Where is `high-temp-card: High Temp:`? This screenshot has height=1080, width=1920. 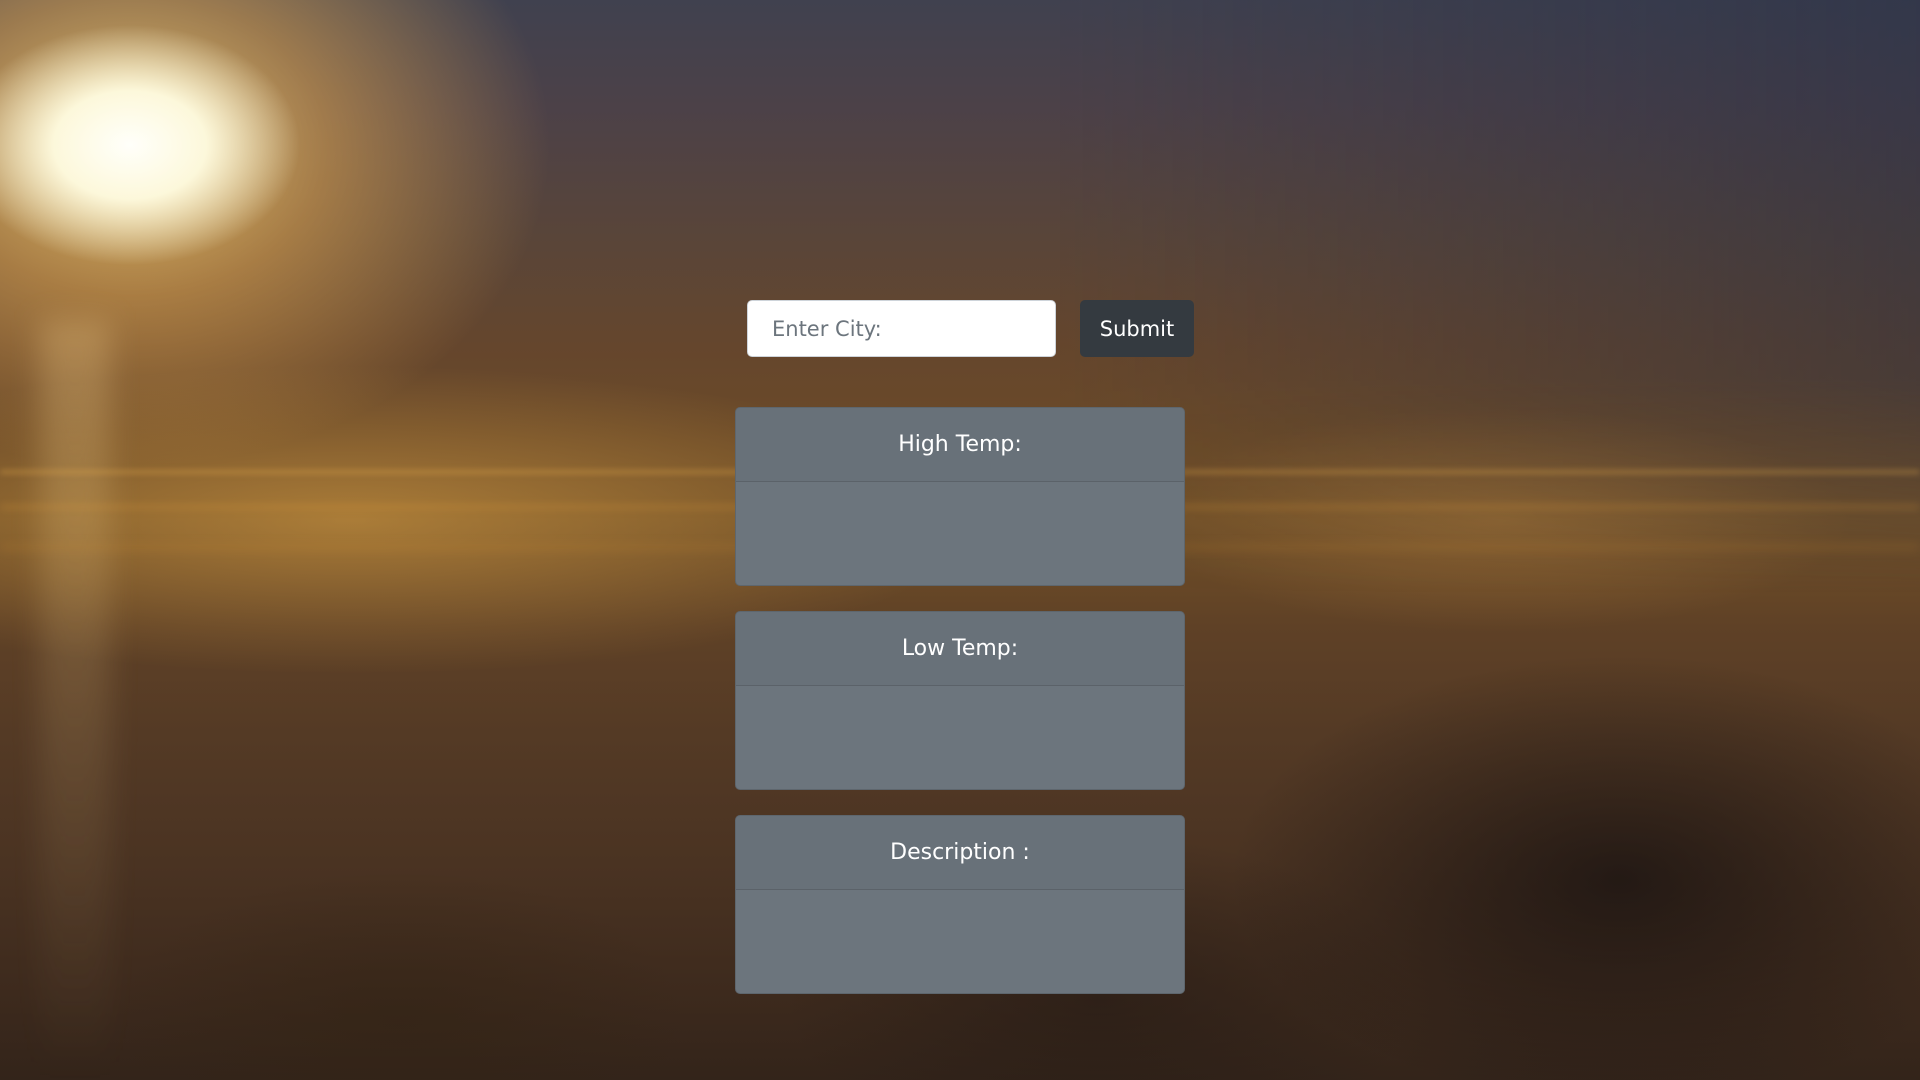 high-temp-card: High Temp: is located at coordinates (960, 496).